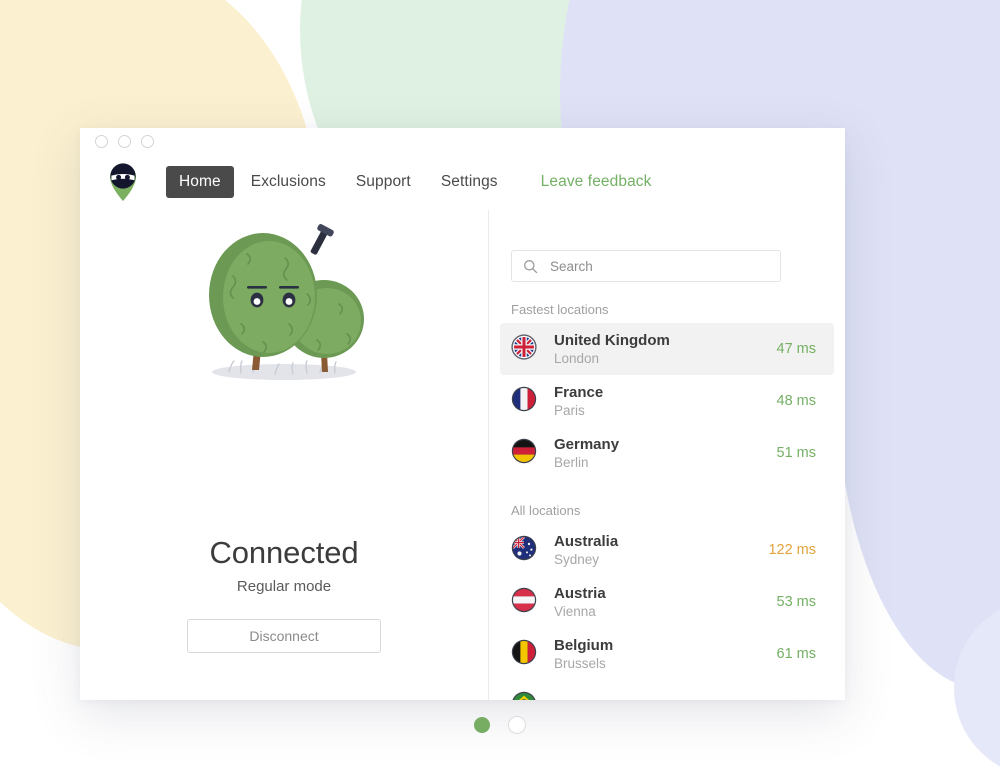 The height and width of the screenshot is (779, 1000). Describe the element at coordinates (288, 182) in the screenshot. I see `tab-exclusions: Exclusions` at that location.